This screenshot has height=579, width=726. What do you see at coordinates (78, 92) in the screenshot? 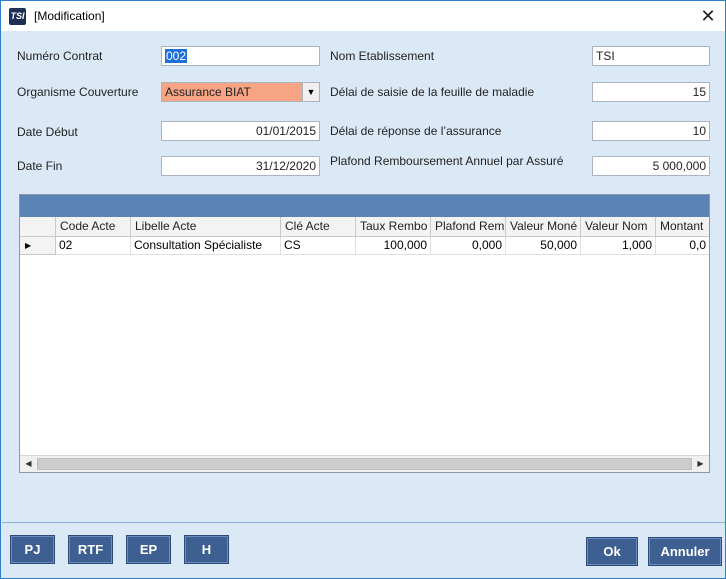
I see `organisme-couverture-label: Organisme Couverture` at bounding box center [78, 92].